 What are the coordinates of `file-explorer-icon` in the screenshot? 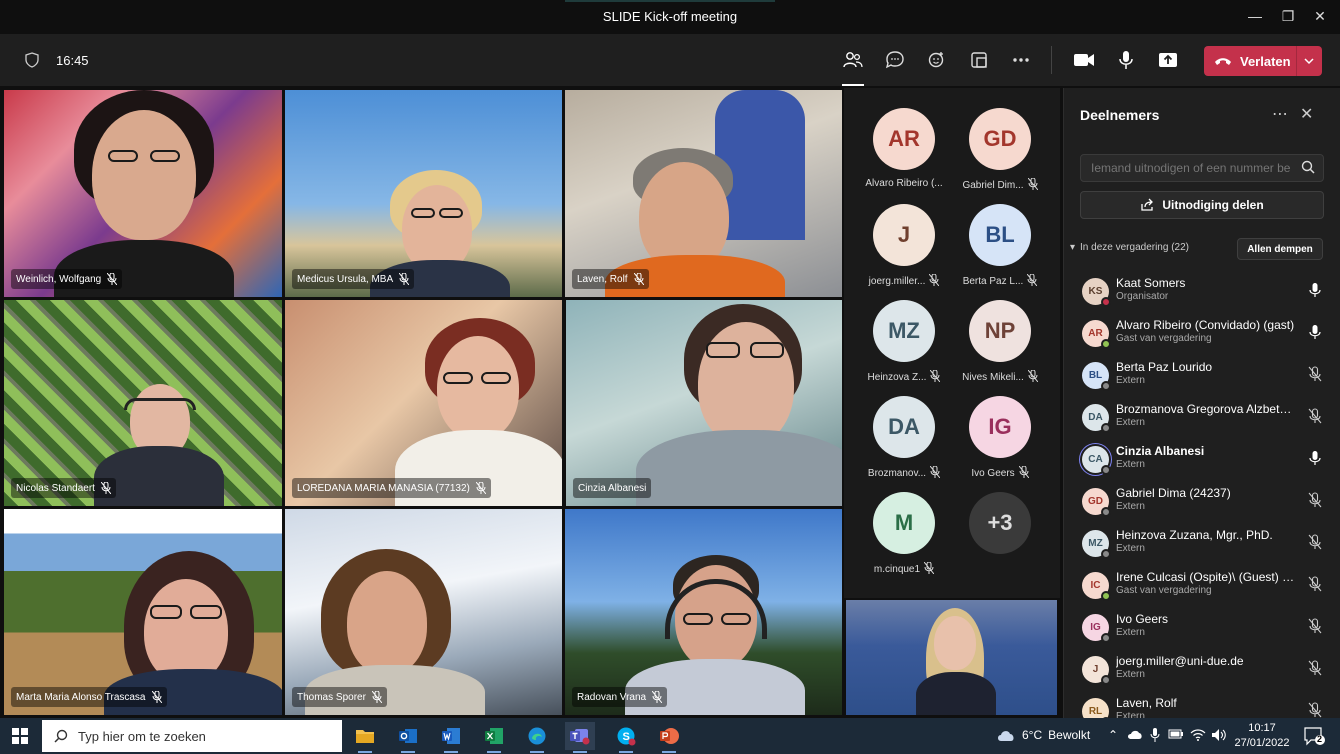 It's located at (365, 737).